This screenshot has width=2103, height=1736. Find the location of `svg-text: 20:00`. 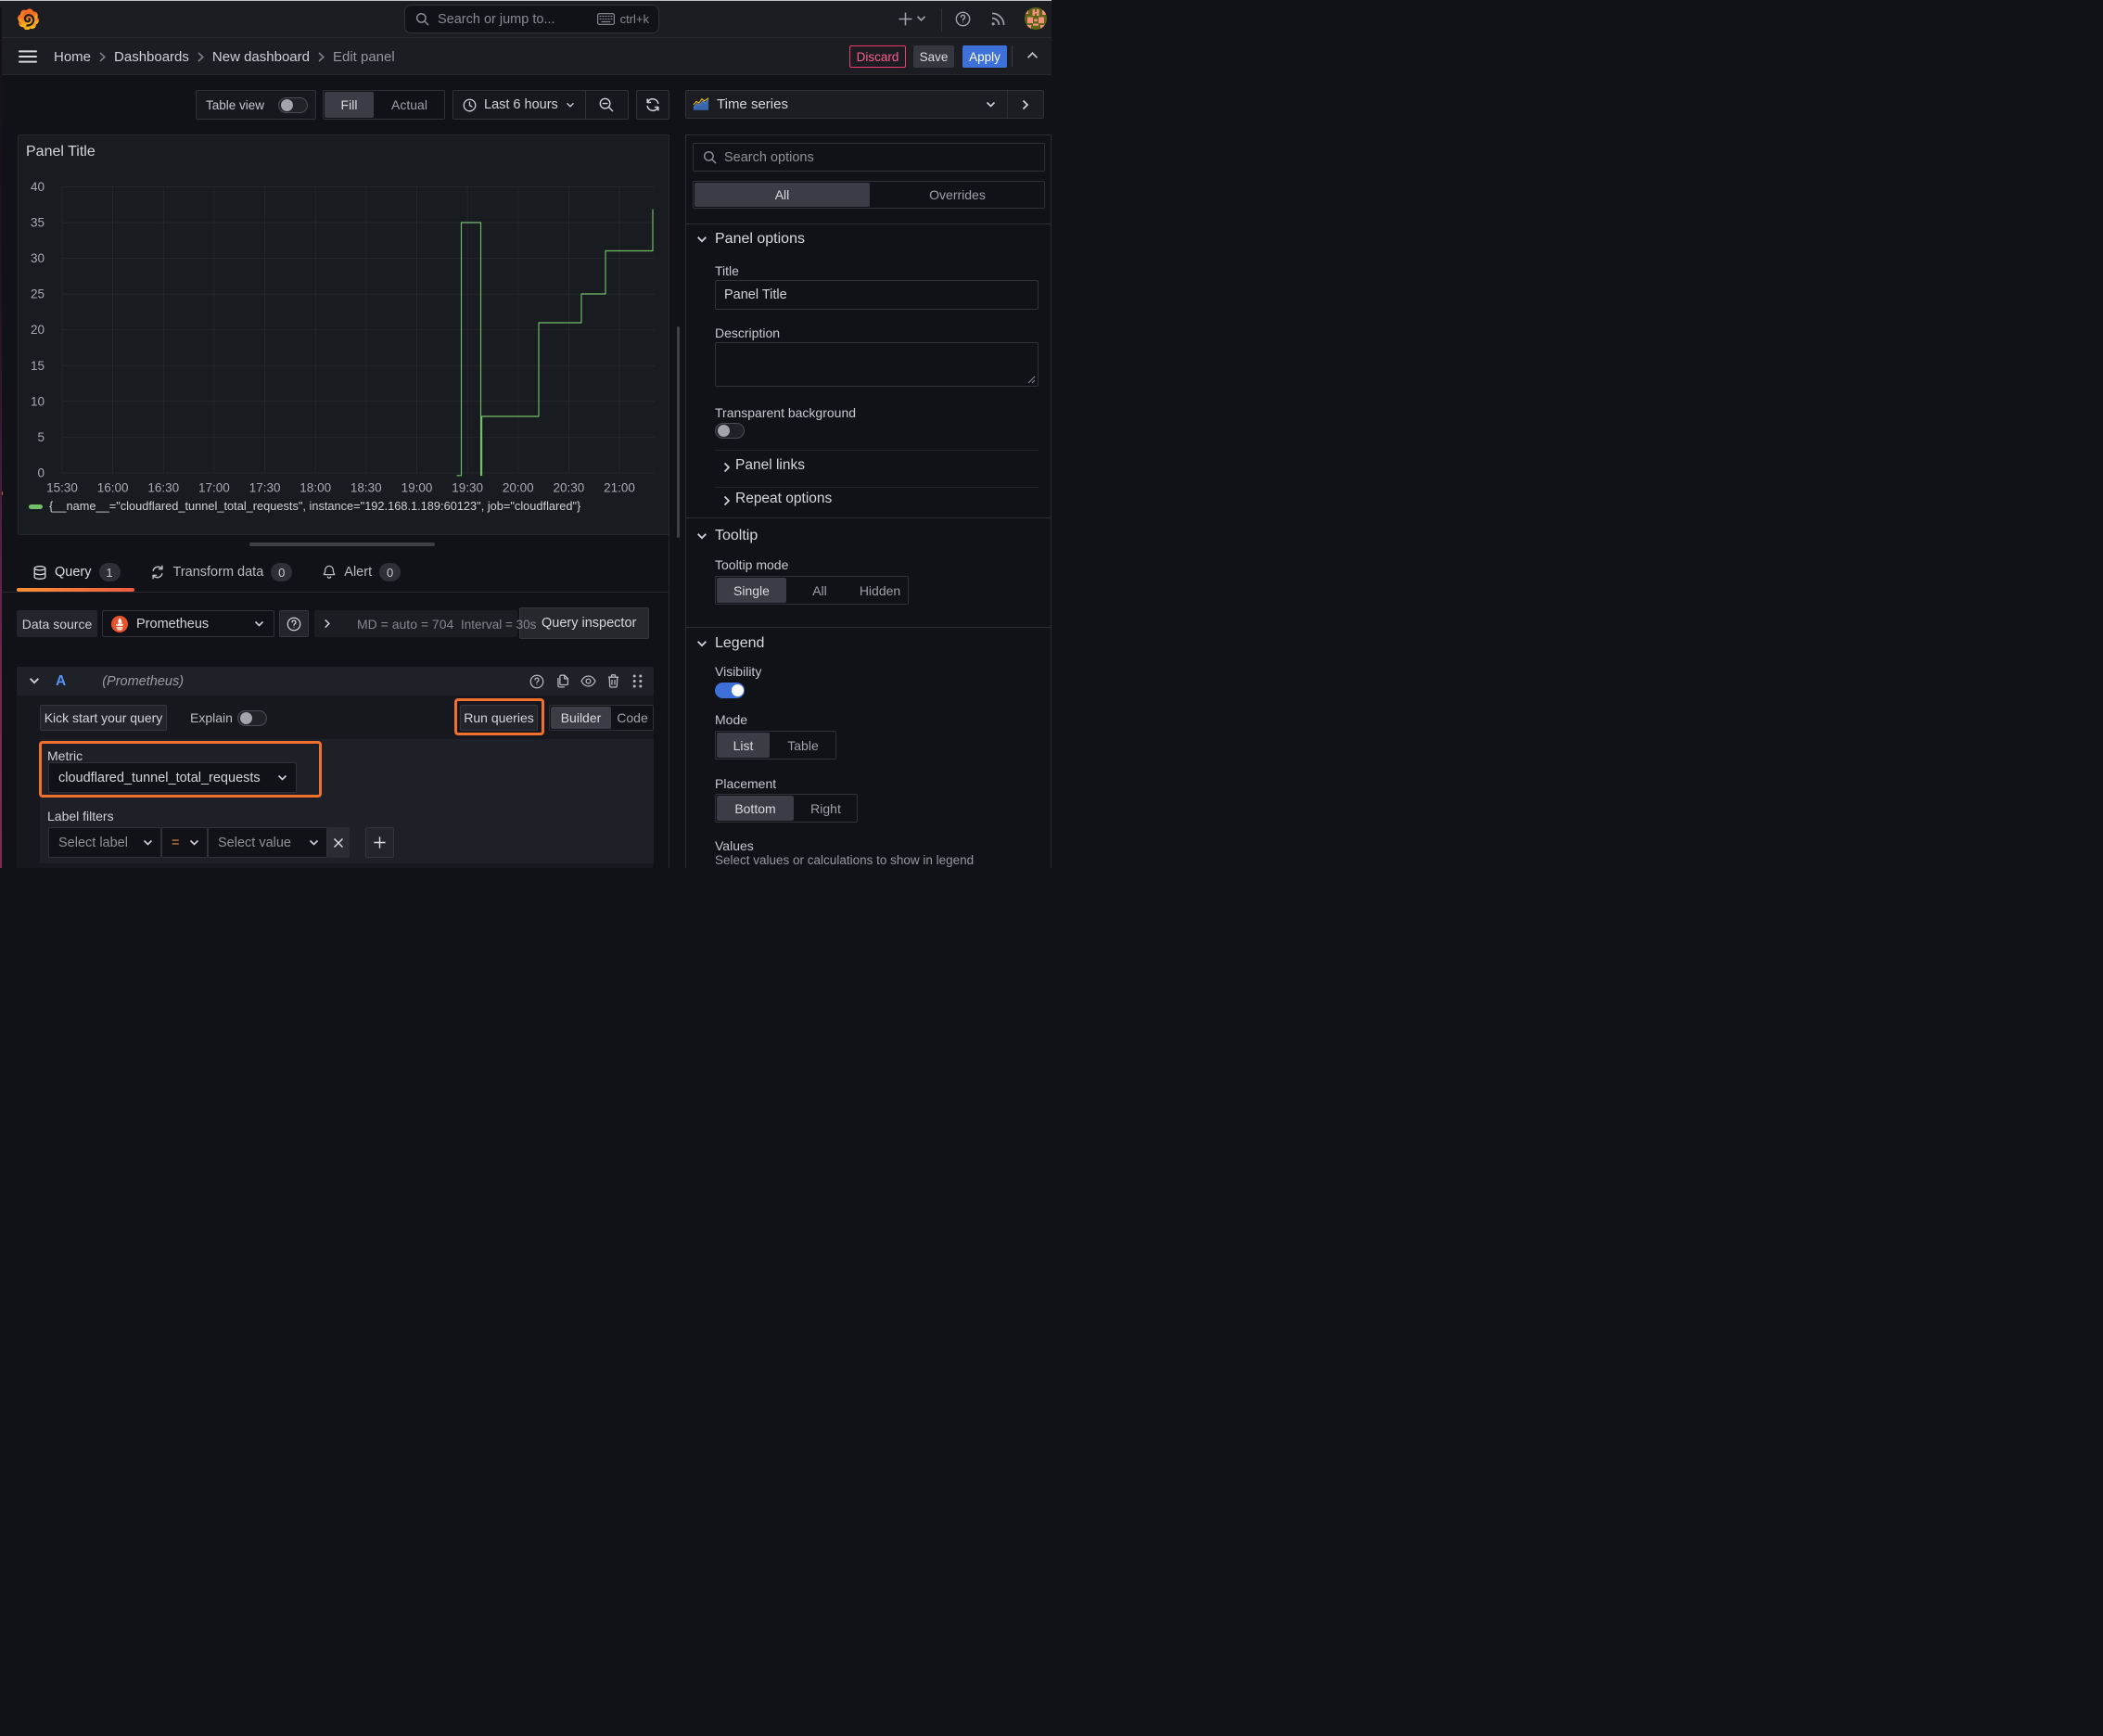

svg-text: 20:00 is located at coordinates (518, 488).